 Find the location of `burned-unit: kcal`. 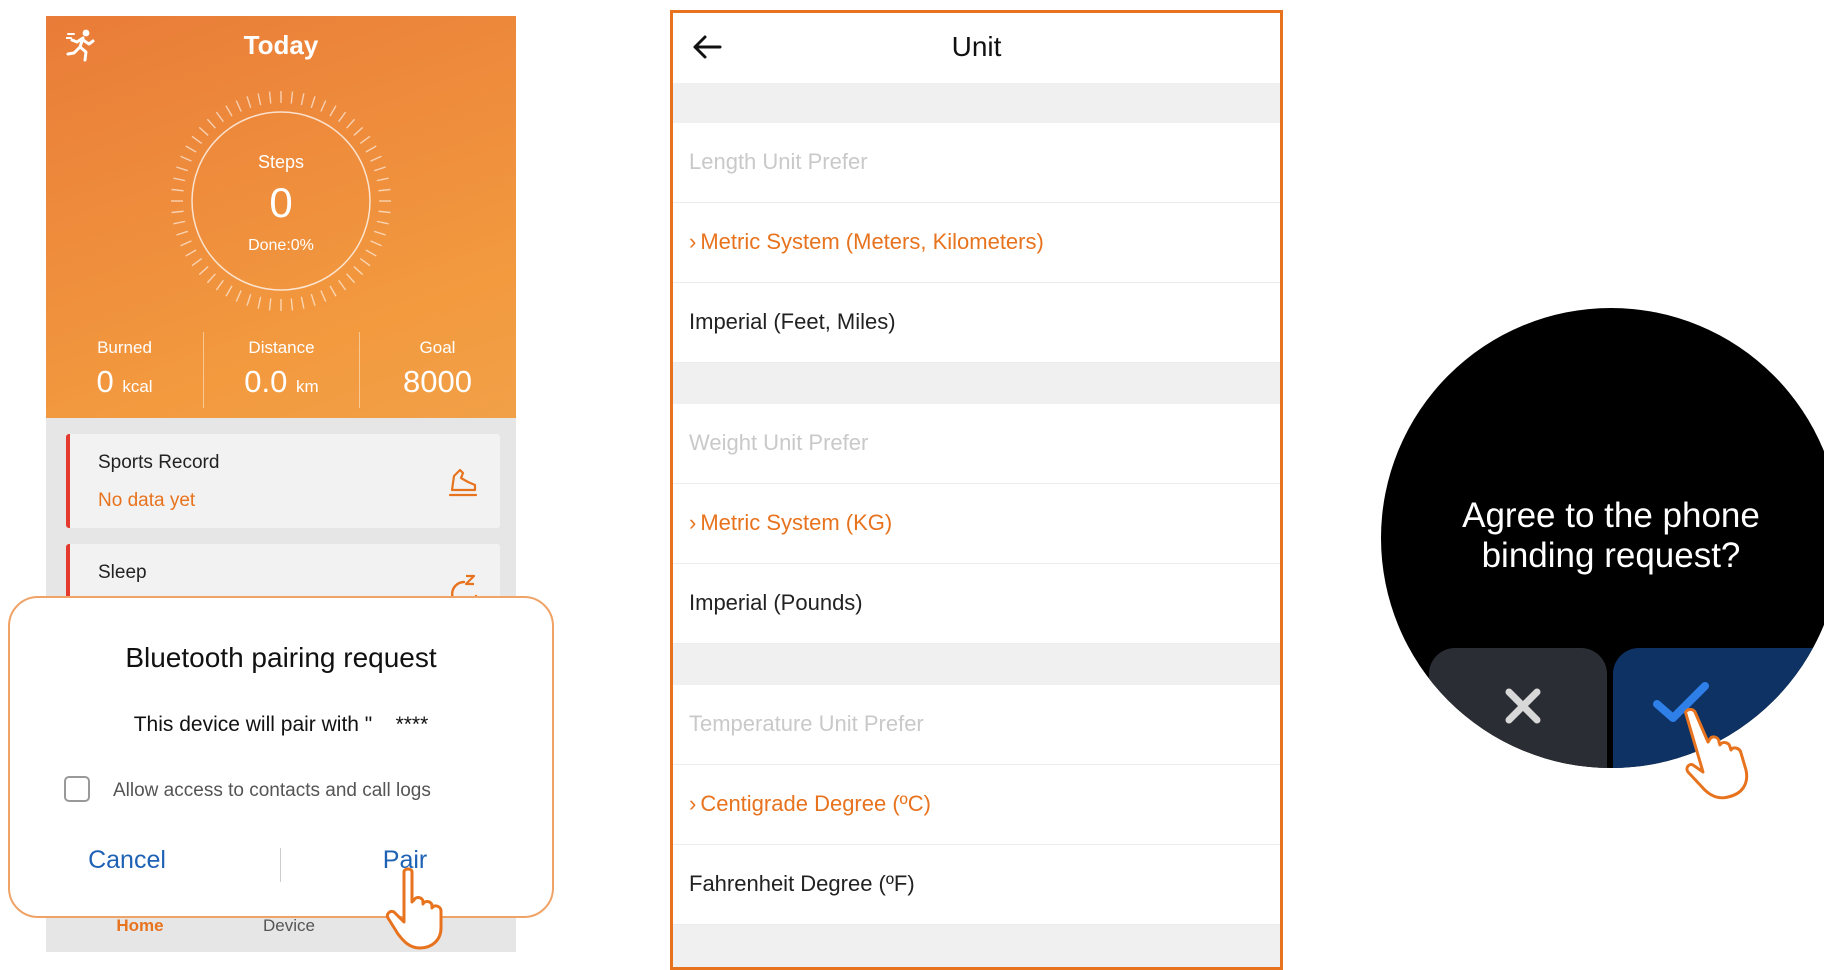

burned-unit: kcal is located at coordinates (137, 386).